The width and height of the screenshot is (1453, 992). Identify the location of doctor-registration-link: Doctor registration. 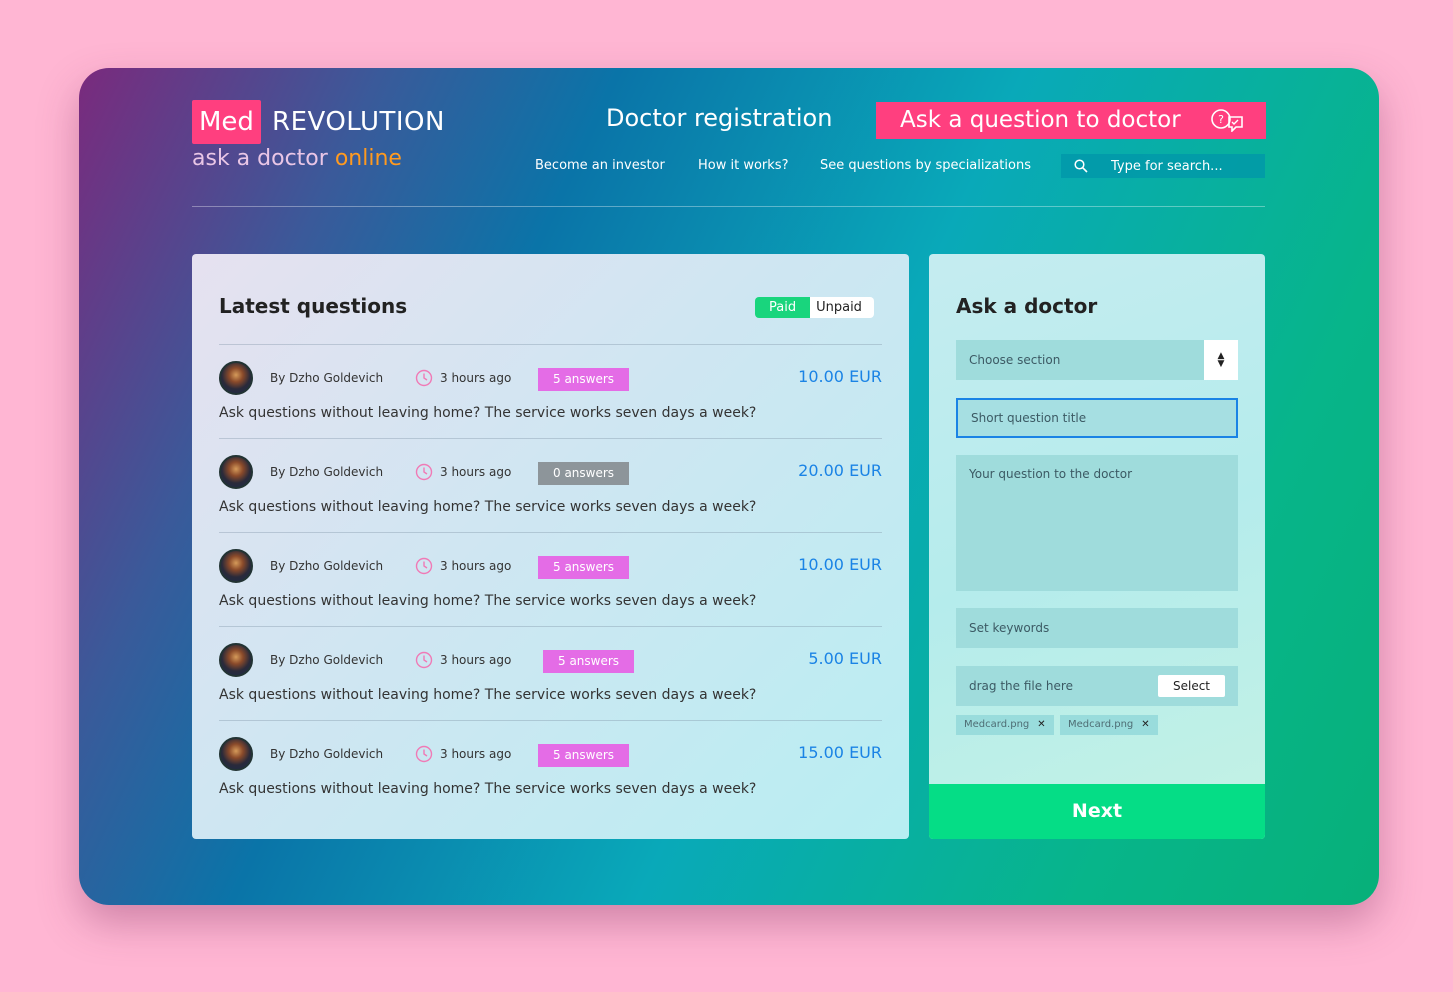
(719, 118).